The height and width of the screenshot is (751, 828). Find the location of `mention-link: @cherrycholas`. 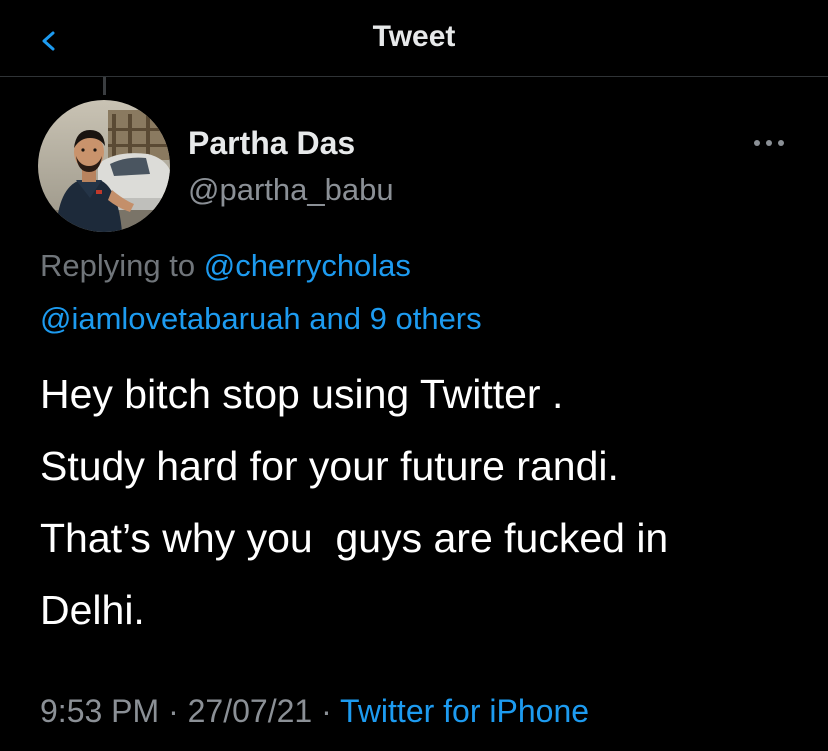

mention-link: @cherrycholas is located at coordinates (307, 265).